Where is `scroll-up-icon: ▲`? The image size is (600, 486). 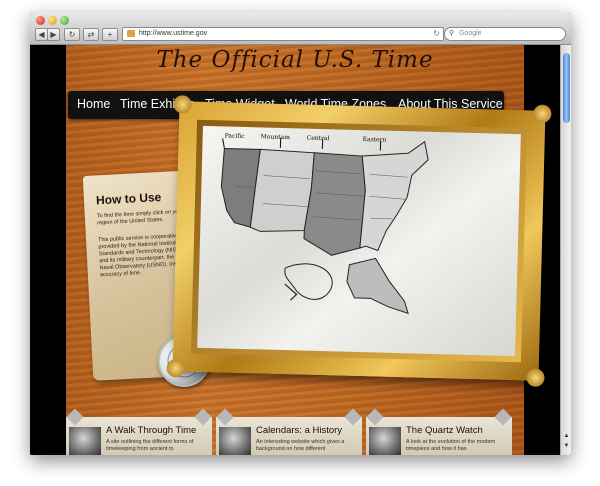
scroll-up-icon: ▲ is located at coordinates (566, 436).